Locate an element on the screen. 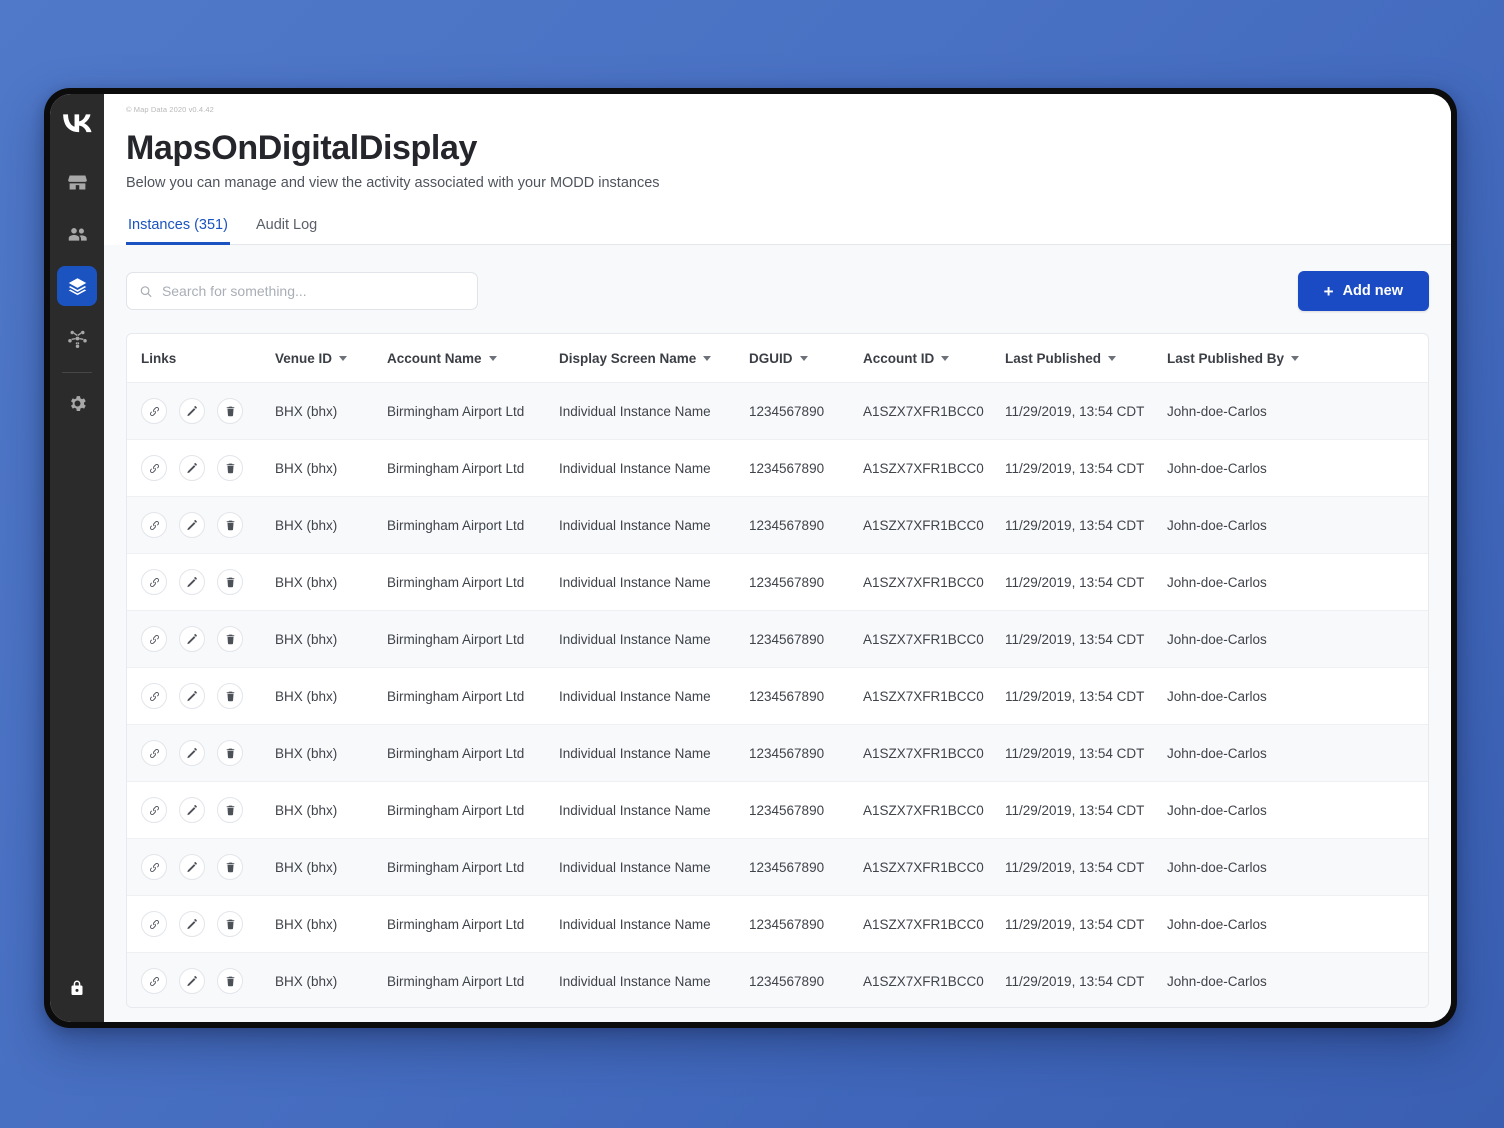 The height and width of the screenshot is (1128, 1504). sidebar-item-connections is located at coordinates (77, 338).